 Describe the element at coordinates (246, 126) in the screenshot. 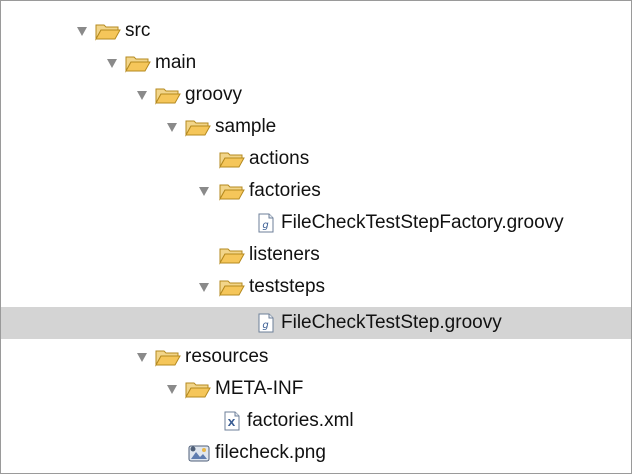

I see `tree-item-label: sample` at that location.